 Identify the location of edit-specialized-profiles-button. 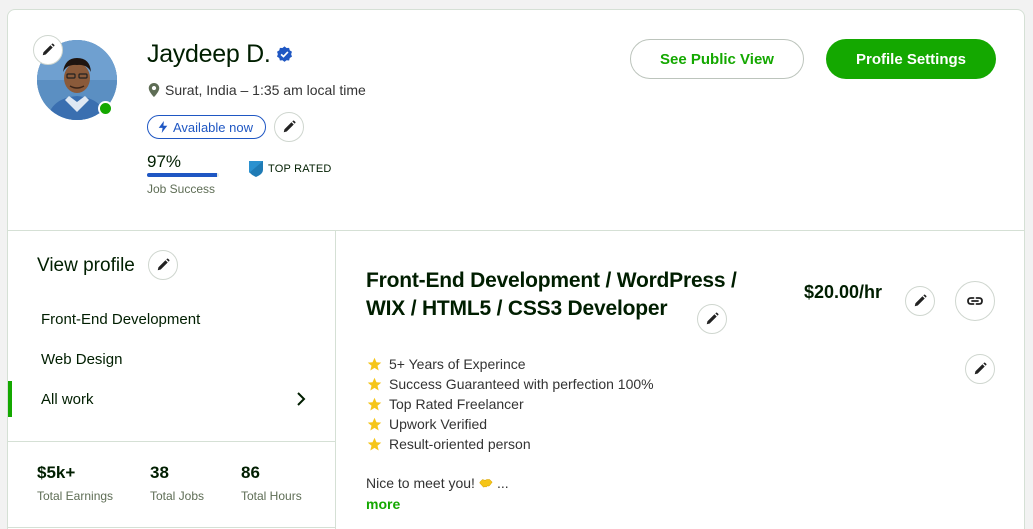
(163, 265).